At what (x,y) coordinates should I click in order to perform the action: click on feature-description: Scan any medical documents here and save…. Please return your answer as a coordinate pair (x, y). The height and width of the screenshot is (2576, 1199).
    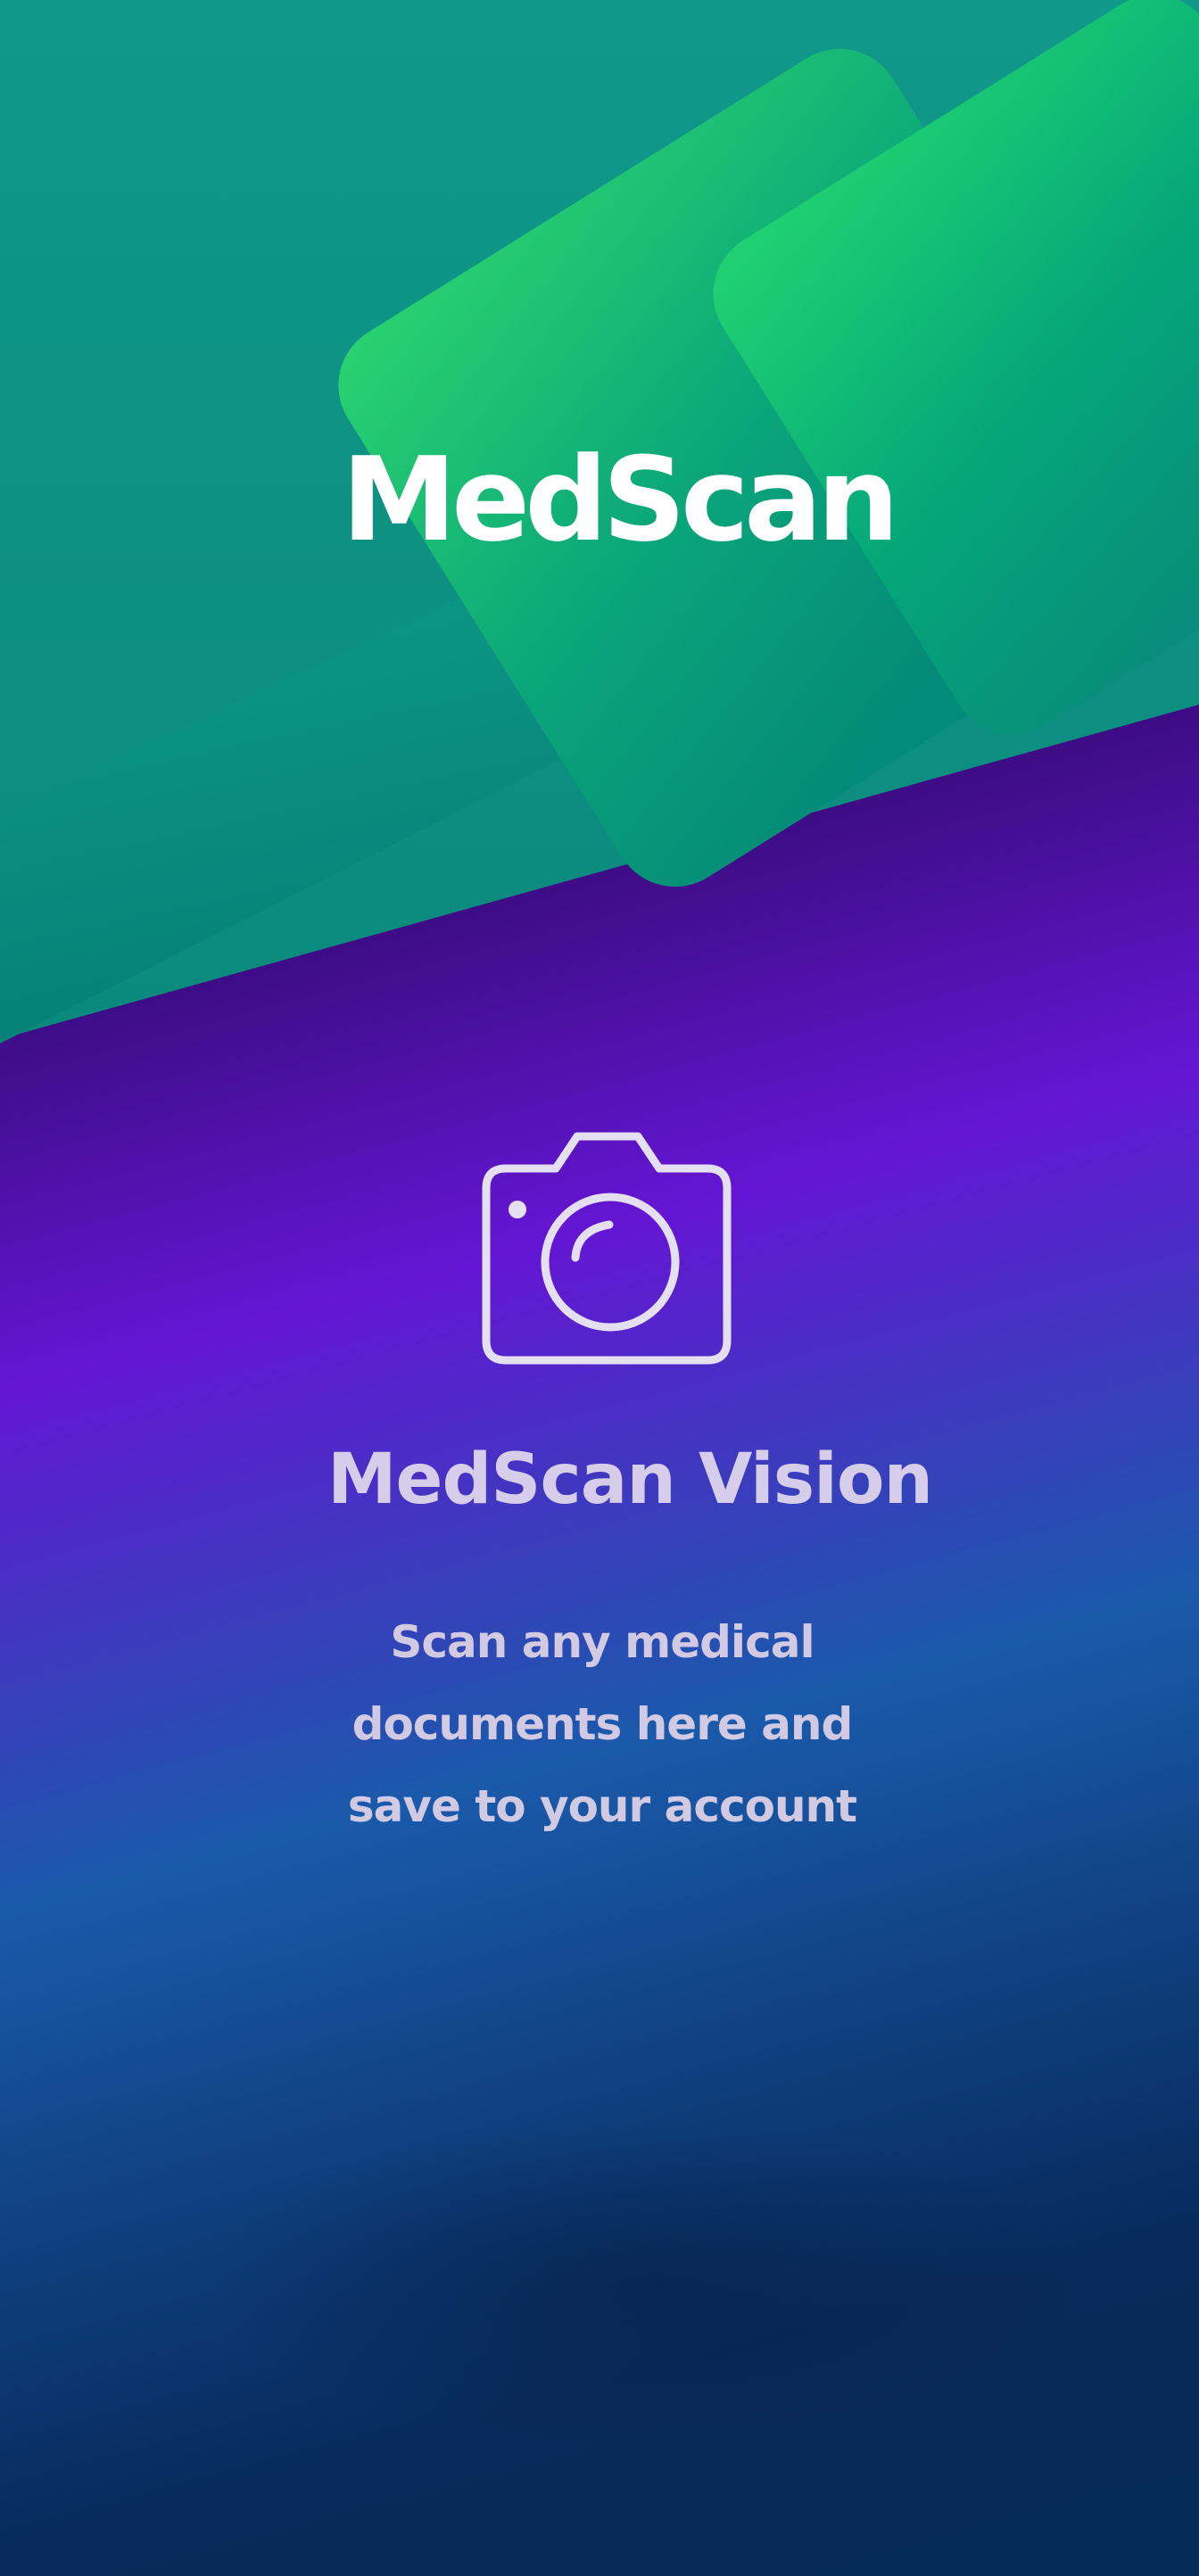
    Looking at the image, I should click on (599, 1724).